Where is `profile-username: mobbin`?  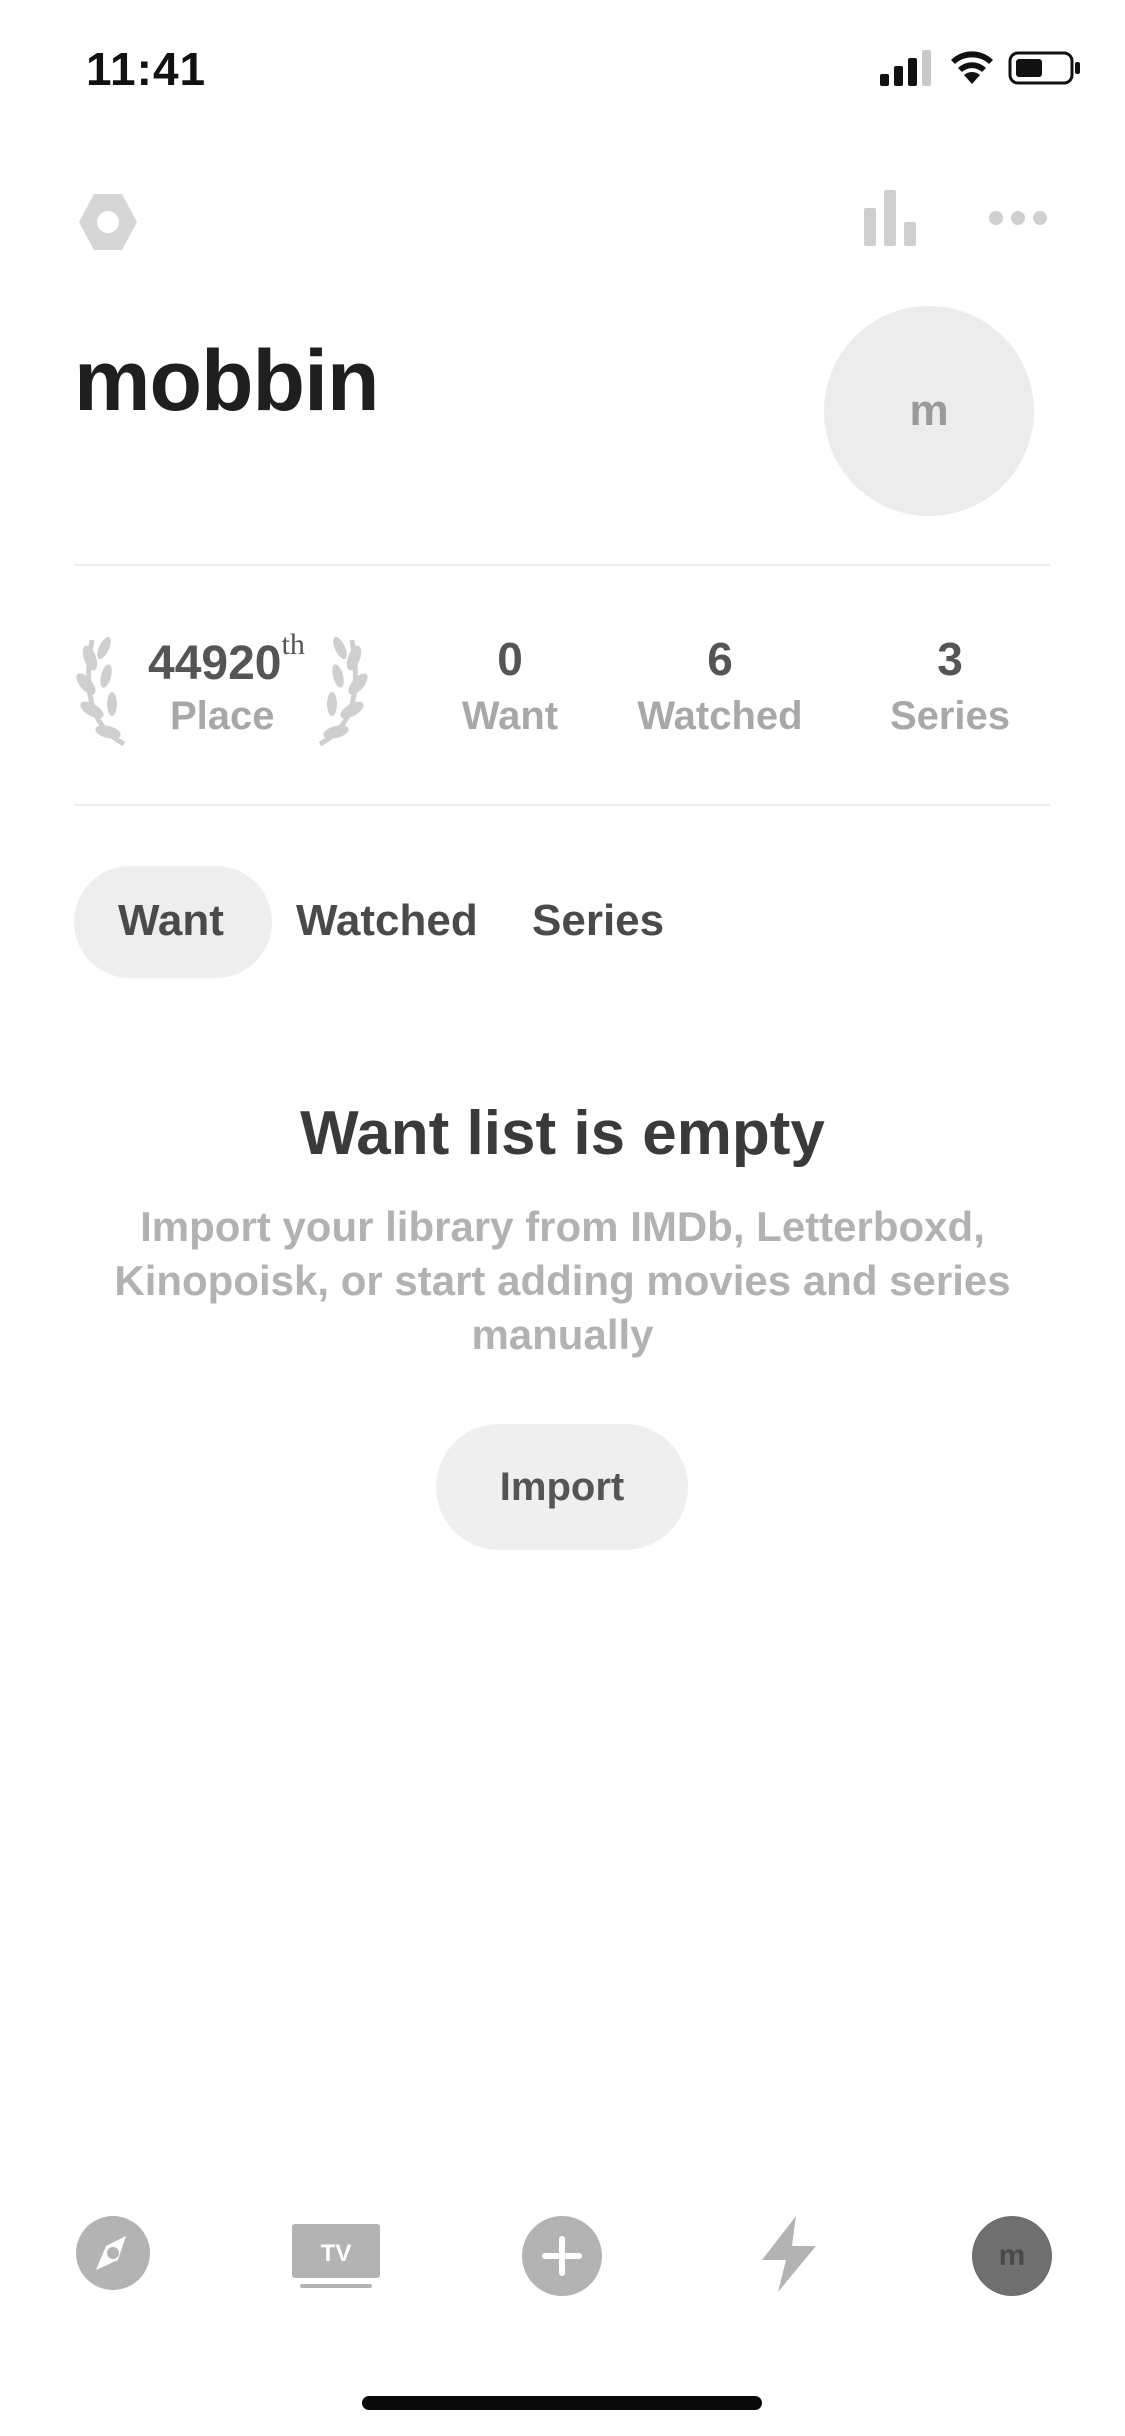 profile-username: mobbin is located at coordinates (226, 381).